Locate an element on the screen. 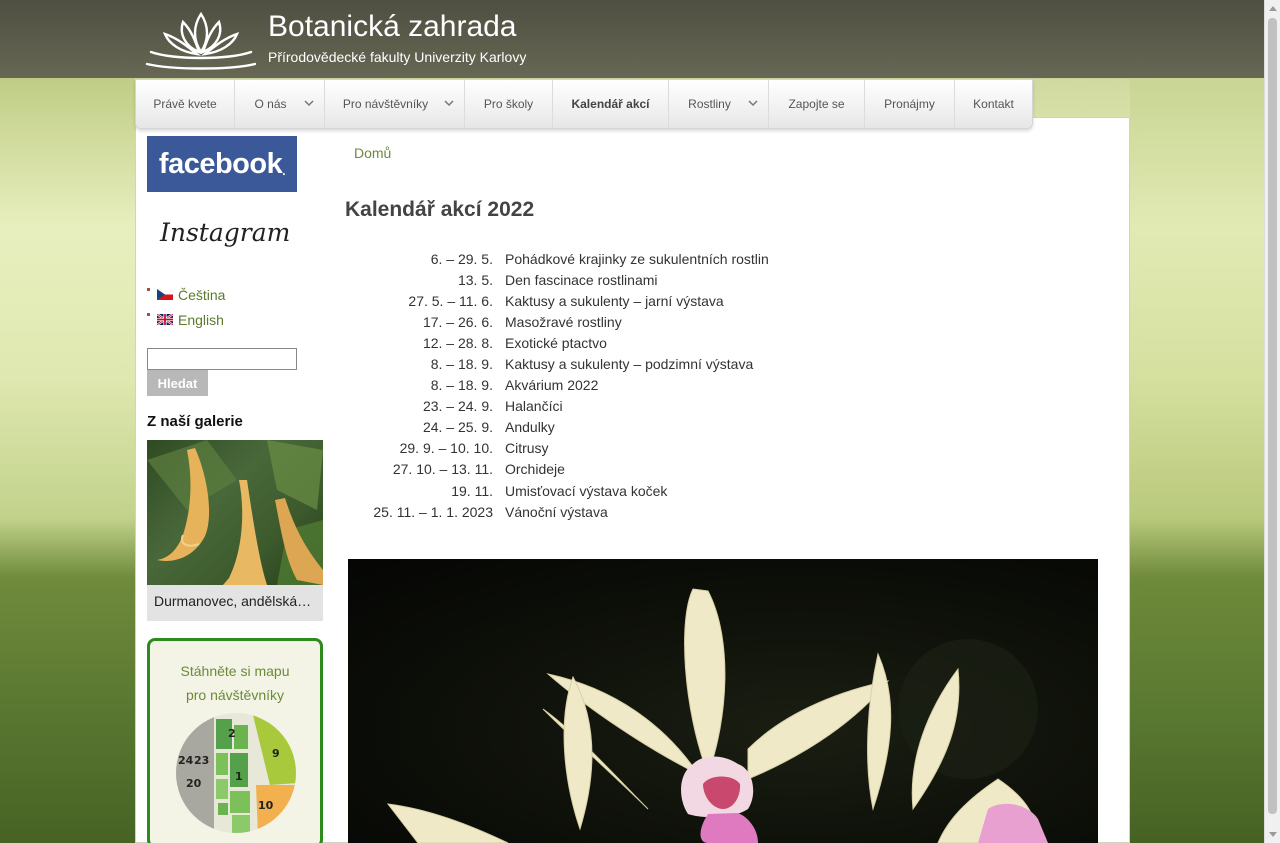  event-date: 29. 9. – 10. 10. is located at coordinates (446, 448).